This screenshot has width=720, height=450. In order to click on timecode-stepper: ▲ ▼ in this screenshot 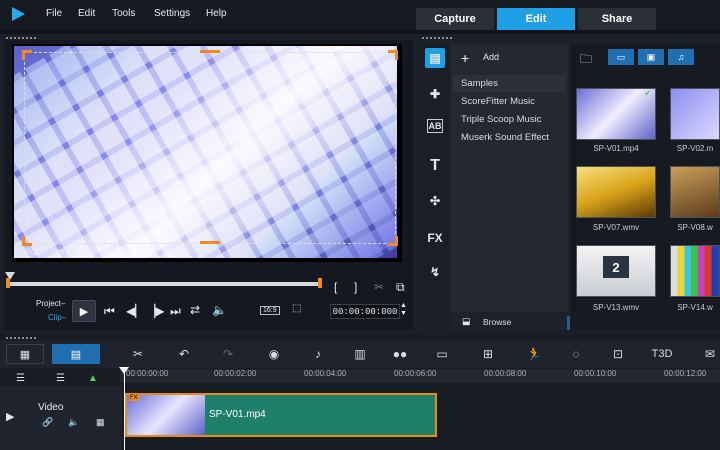, I will do `click(403, 310)`.